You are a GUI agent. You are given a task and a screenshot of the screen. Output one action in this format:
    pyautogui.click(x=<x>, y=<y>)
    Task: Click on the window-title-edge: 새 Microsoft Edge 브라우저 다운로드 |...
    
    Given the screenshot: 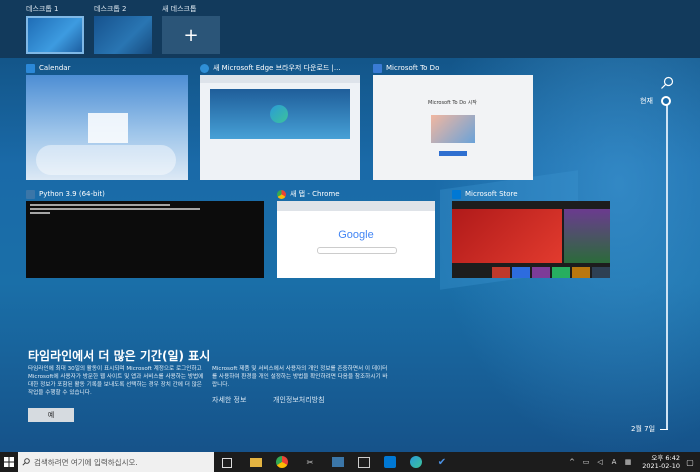 What is the action you would take?
    pyautogui.click(x=277, y=68)
    